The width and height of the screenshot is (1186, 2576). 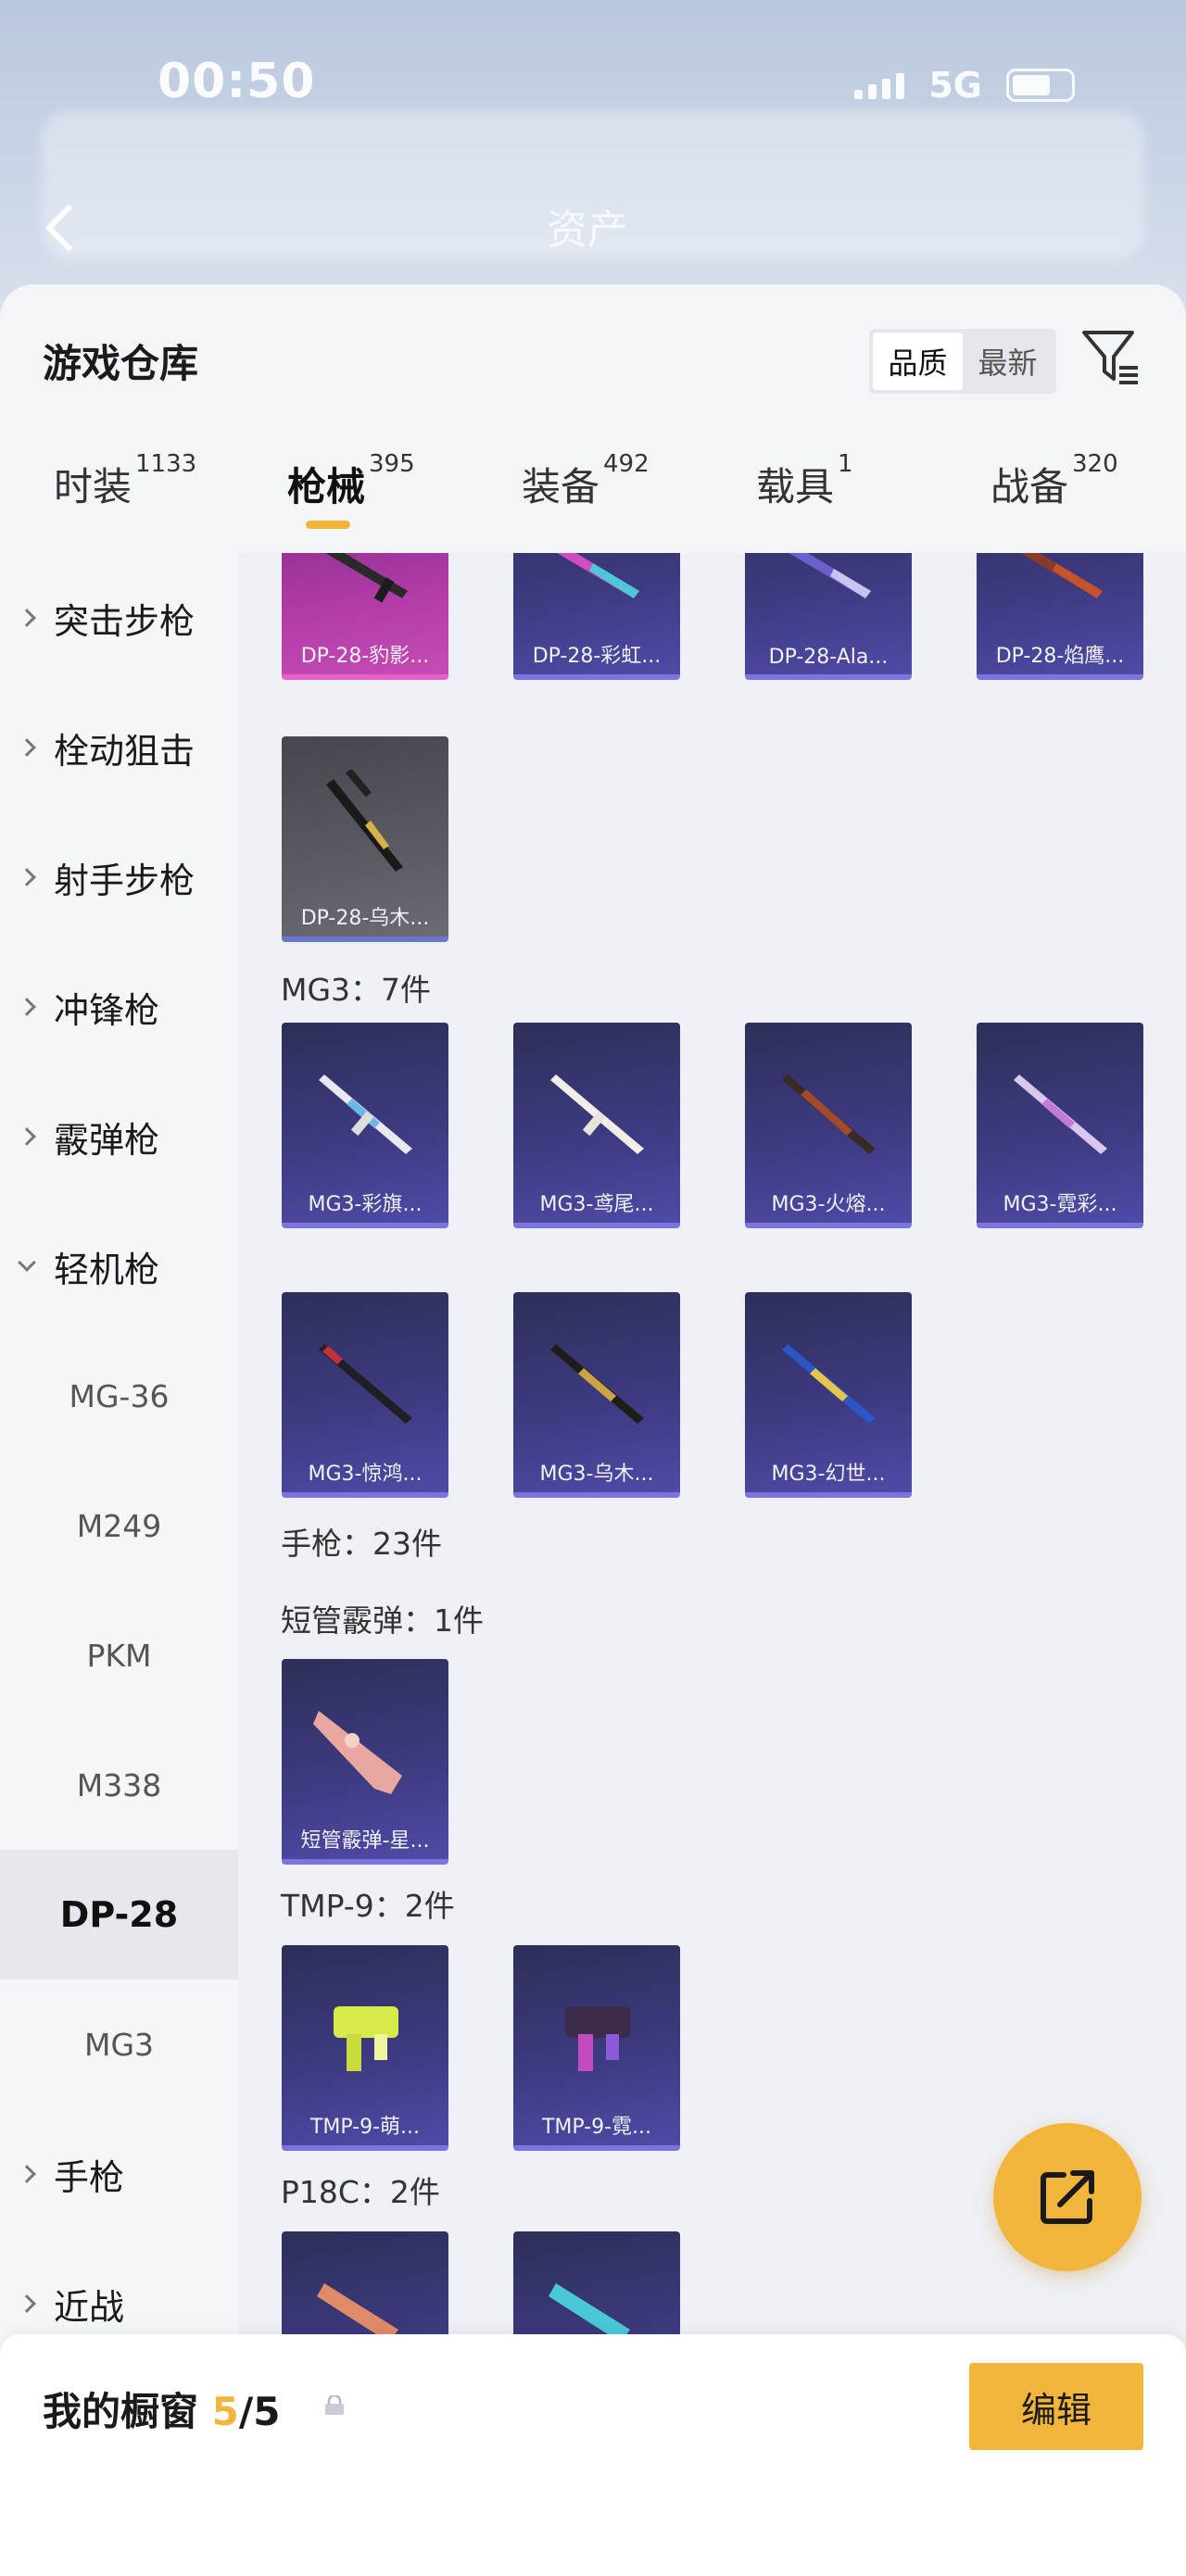 I want to click on category-tabs: 时装 1133 枪械 395 装备 492 载具 1 战备 320, so click(x=593, y=499).